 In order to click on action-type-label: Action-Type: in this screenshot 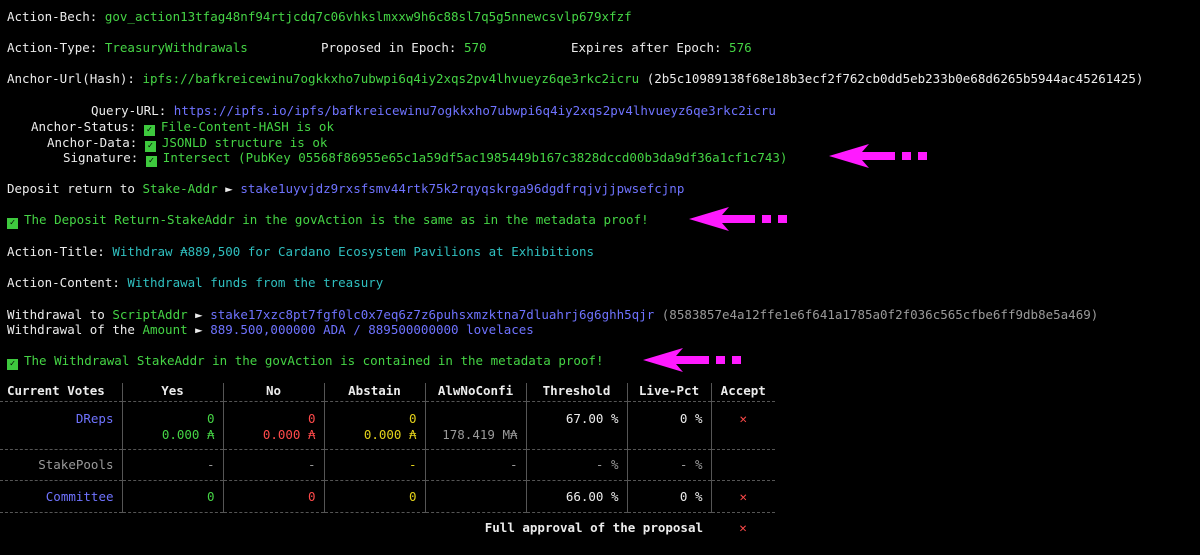, I will do `click(52, 47)`.